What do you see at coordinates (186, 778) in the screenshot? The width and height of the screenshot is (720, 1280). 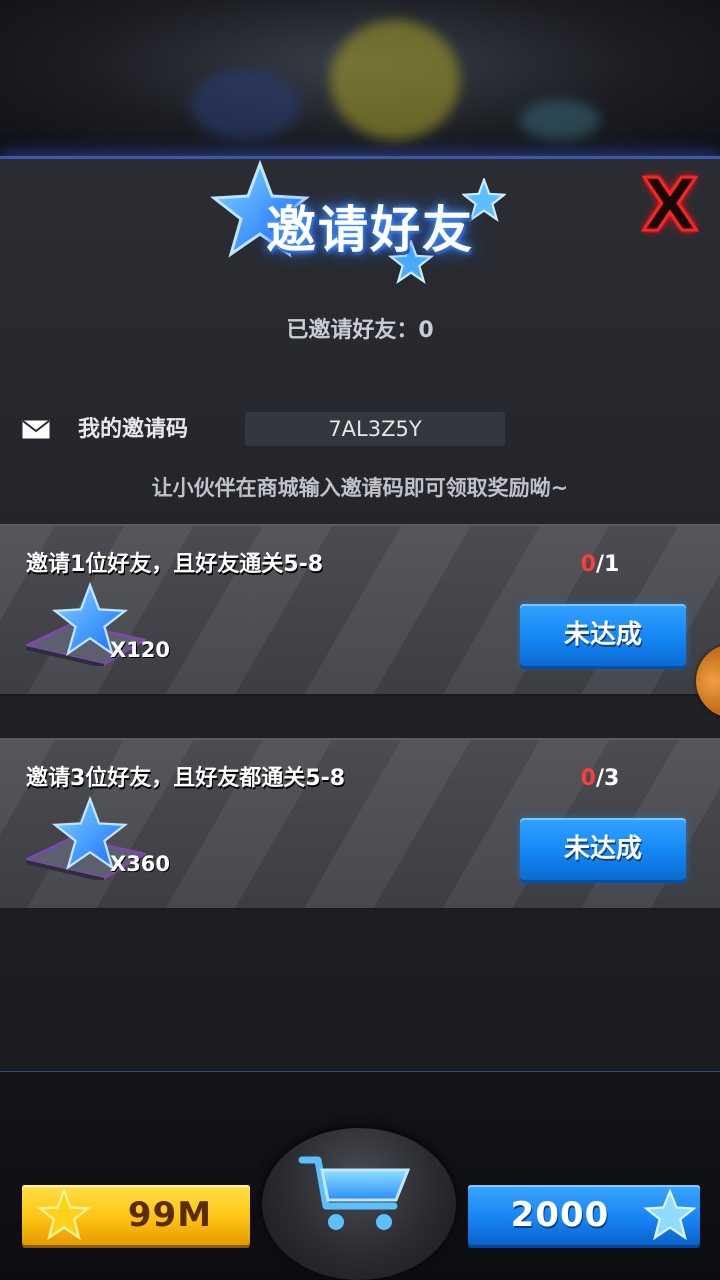 I see `task-title: 邀请3位好友，且好友都通关5-8` at bounding box center [186, 778].